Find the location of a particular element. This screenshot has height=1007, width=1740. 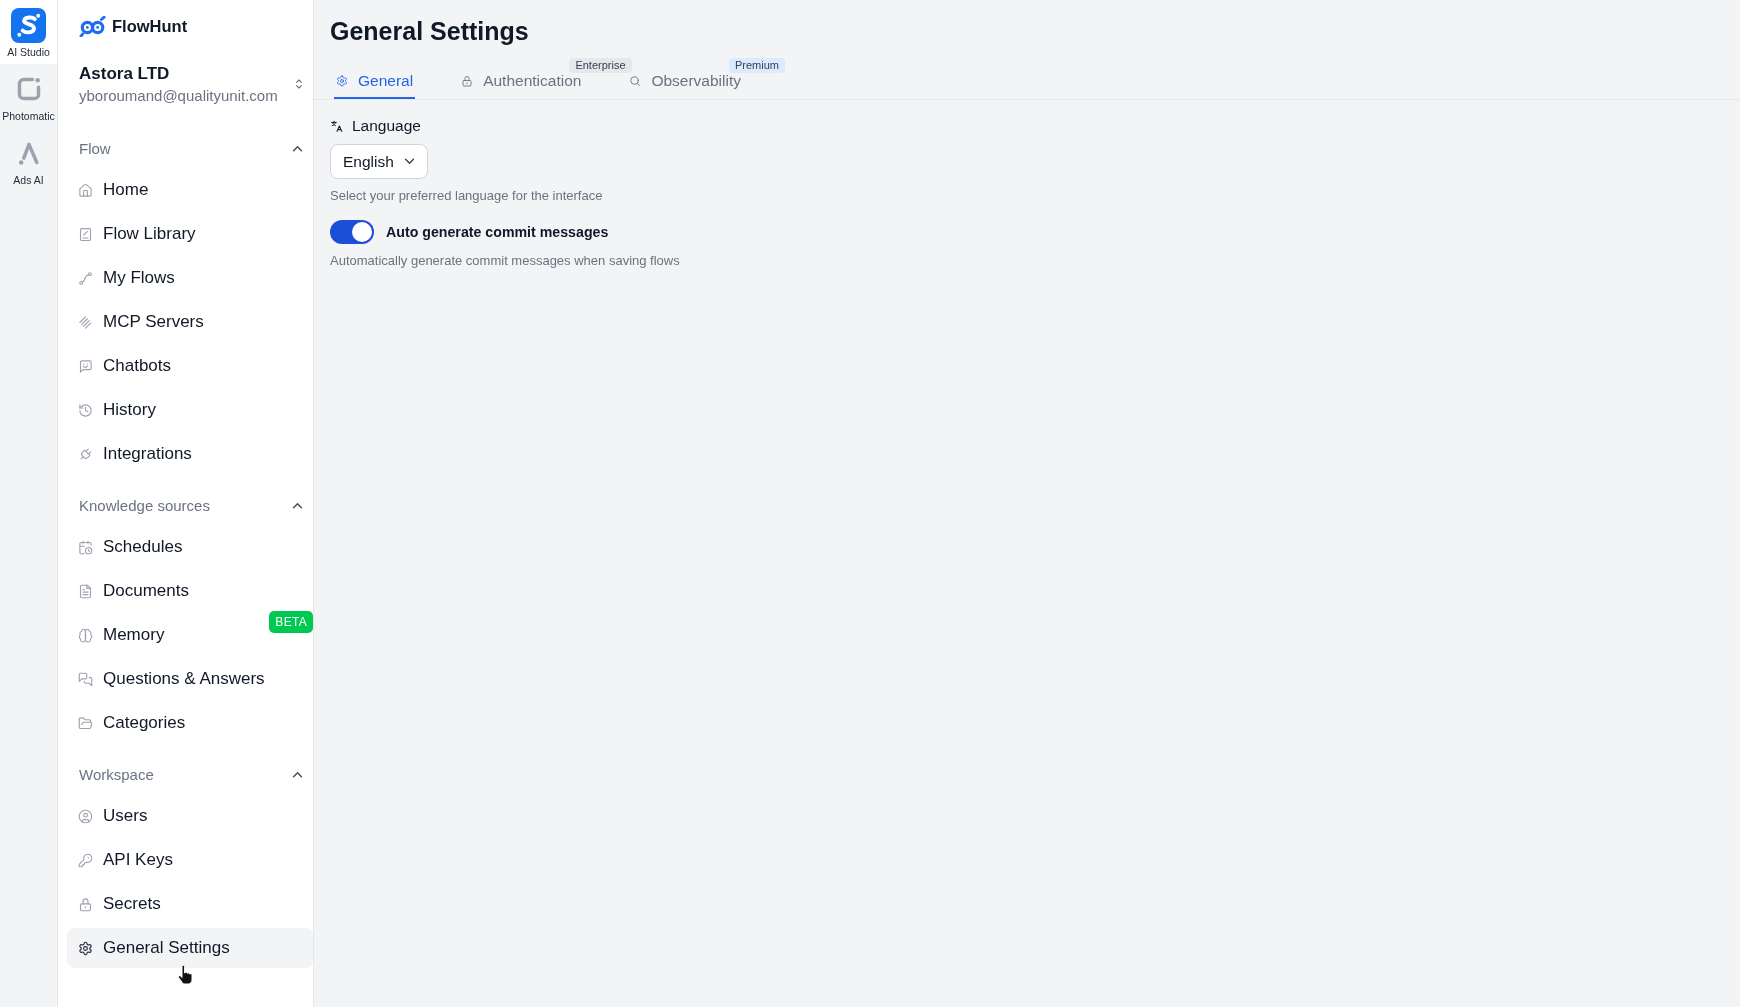

nav-item: Categories is located at coordinates (190, 723).